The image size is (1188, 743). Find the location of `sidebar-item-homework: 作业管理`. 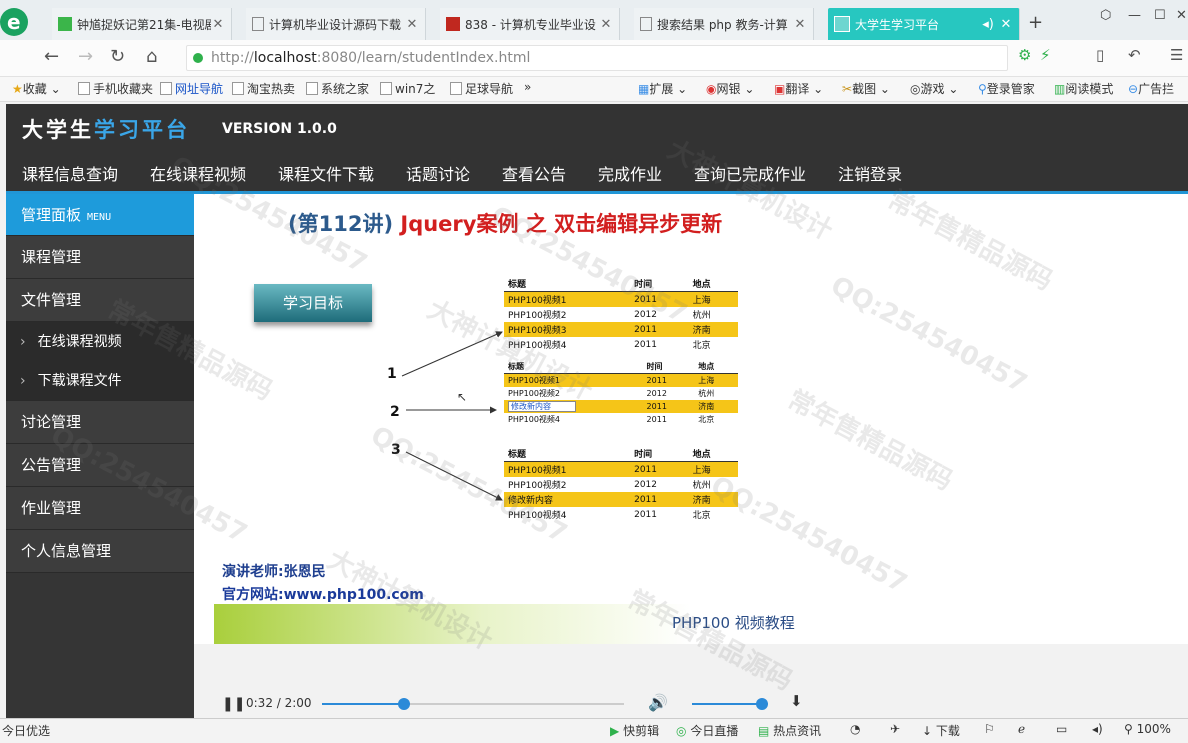

sidebar-item-homework: 作业管理 is located at coordinates (100, 508).